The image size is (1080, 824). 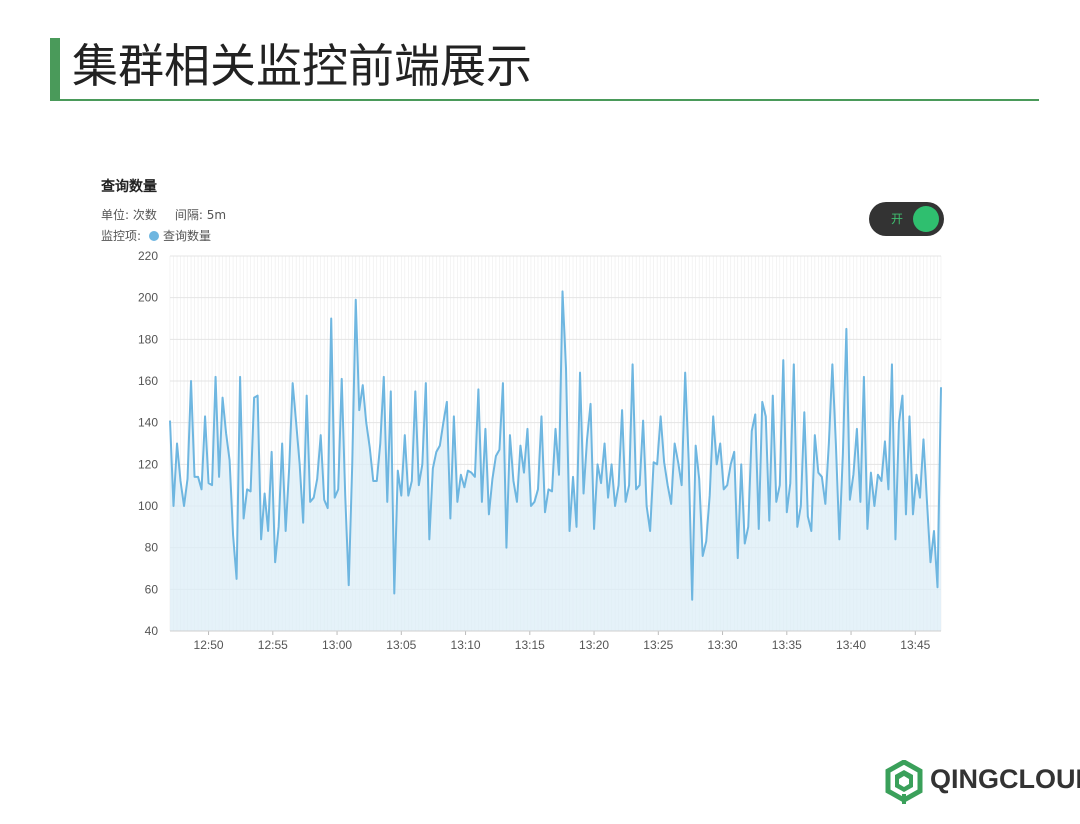 What do you see at coordinates (904, 782) in the screenshot?
I see `qingcloud-logo-icon` at bounding box center [904, 782].